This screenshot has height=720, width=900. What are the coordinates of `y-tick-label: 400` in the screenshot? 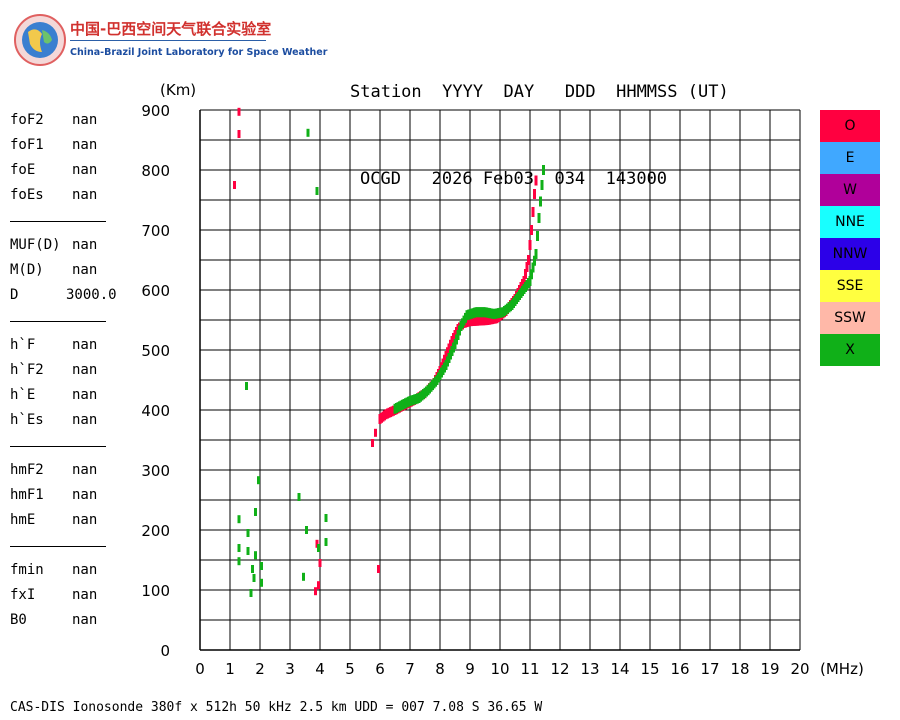 It's located at (155, 411).